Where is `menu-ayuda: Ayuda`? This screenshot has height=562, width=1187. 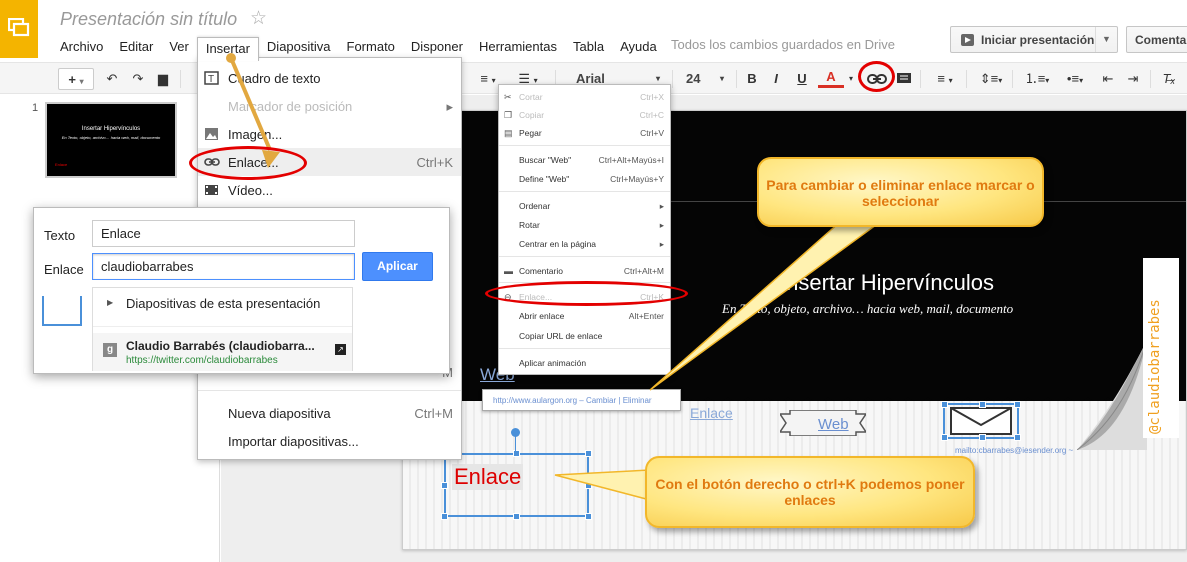
menu-ayuda: Ayuda is located at coordinates (638, 46).